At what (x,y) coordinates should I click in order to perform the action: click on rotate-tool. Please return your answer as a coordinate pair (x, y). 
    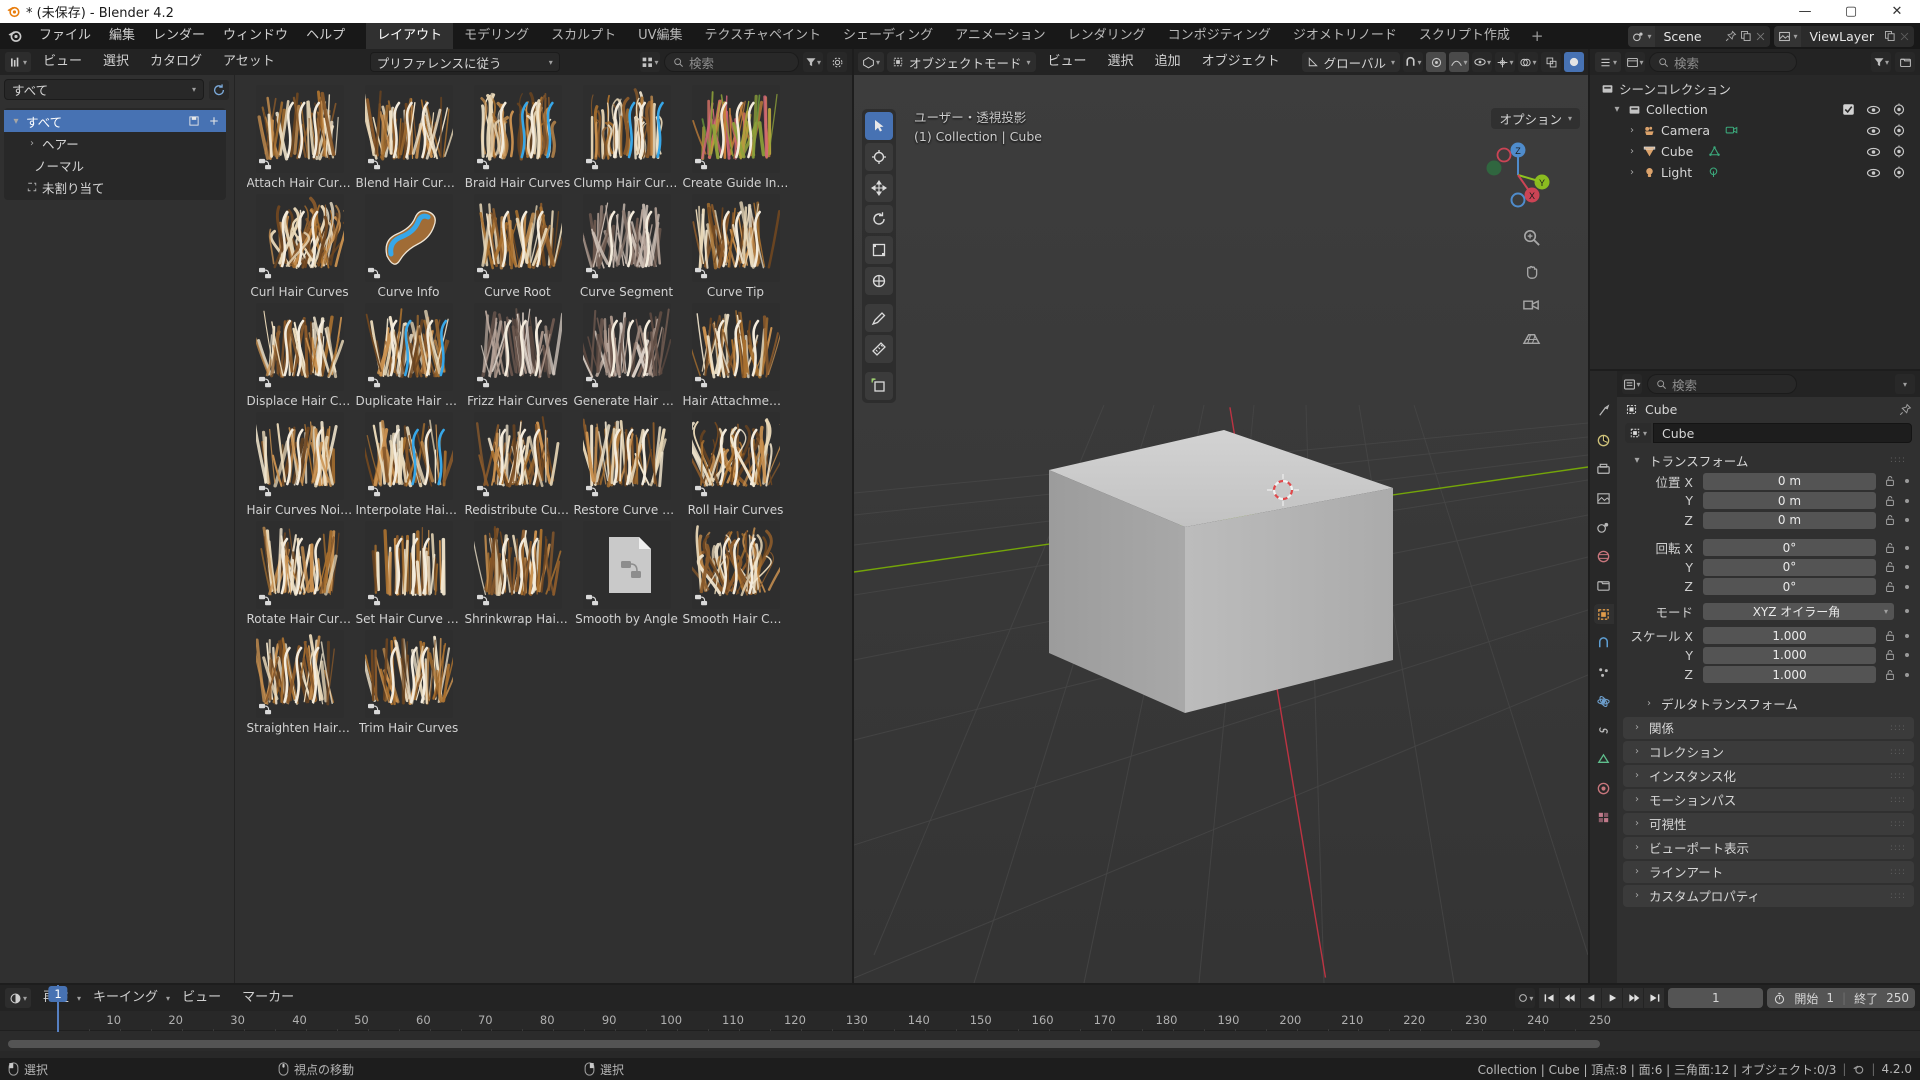
    Looking at the image, I should click on (879, 219).